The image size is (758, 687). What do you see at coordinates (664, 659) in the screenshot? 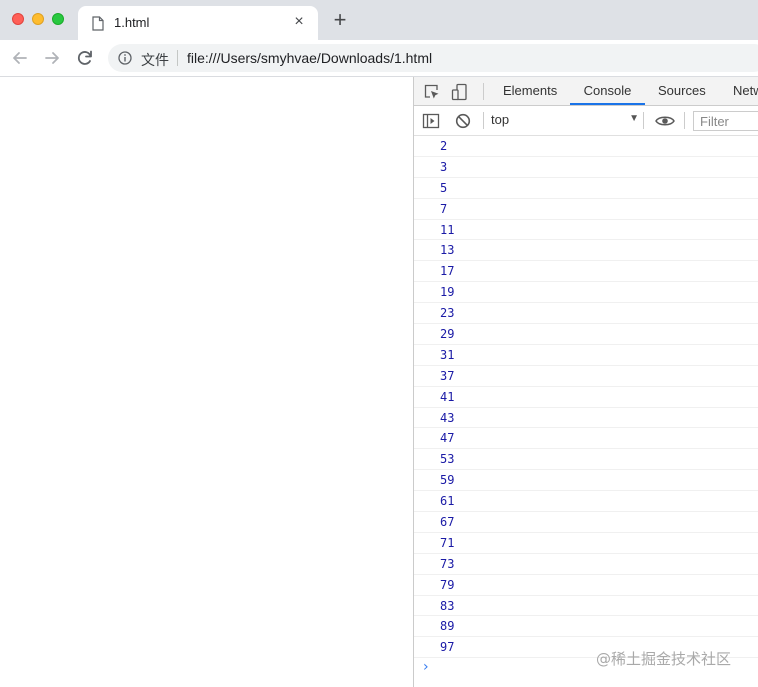
I see `watermark: @稀土掘金技术社区` at bounding box center [664, 659].